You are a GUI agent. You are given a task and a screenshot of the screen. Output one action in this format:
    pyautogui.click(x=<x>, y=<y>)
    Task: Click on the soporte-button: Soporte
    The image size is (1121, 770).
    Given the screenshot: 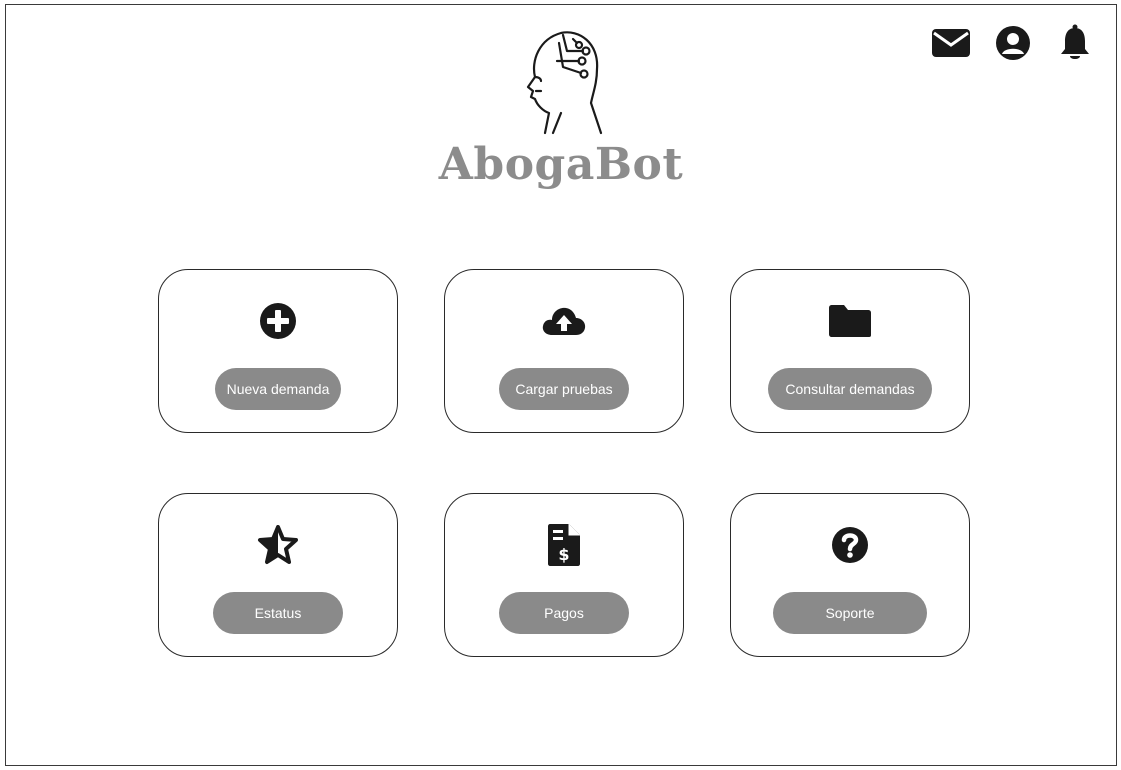 What is the action you would take?
    pyautogui.click(x=850, y=613)
    